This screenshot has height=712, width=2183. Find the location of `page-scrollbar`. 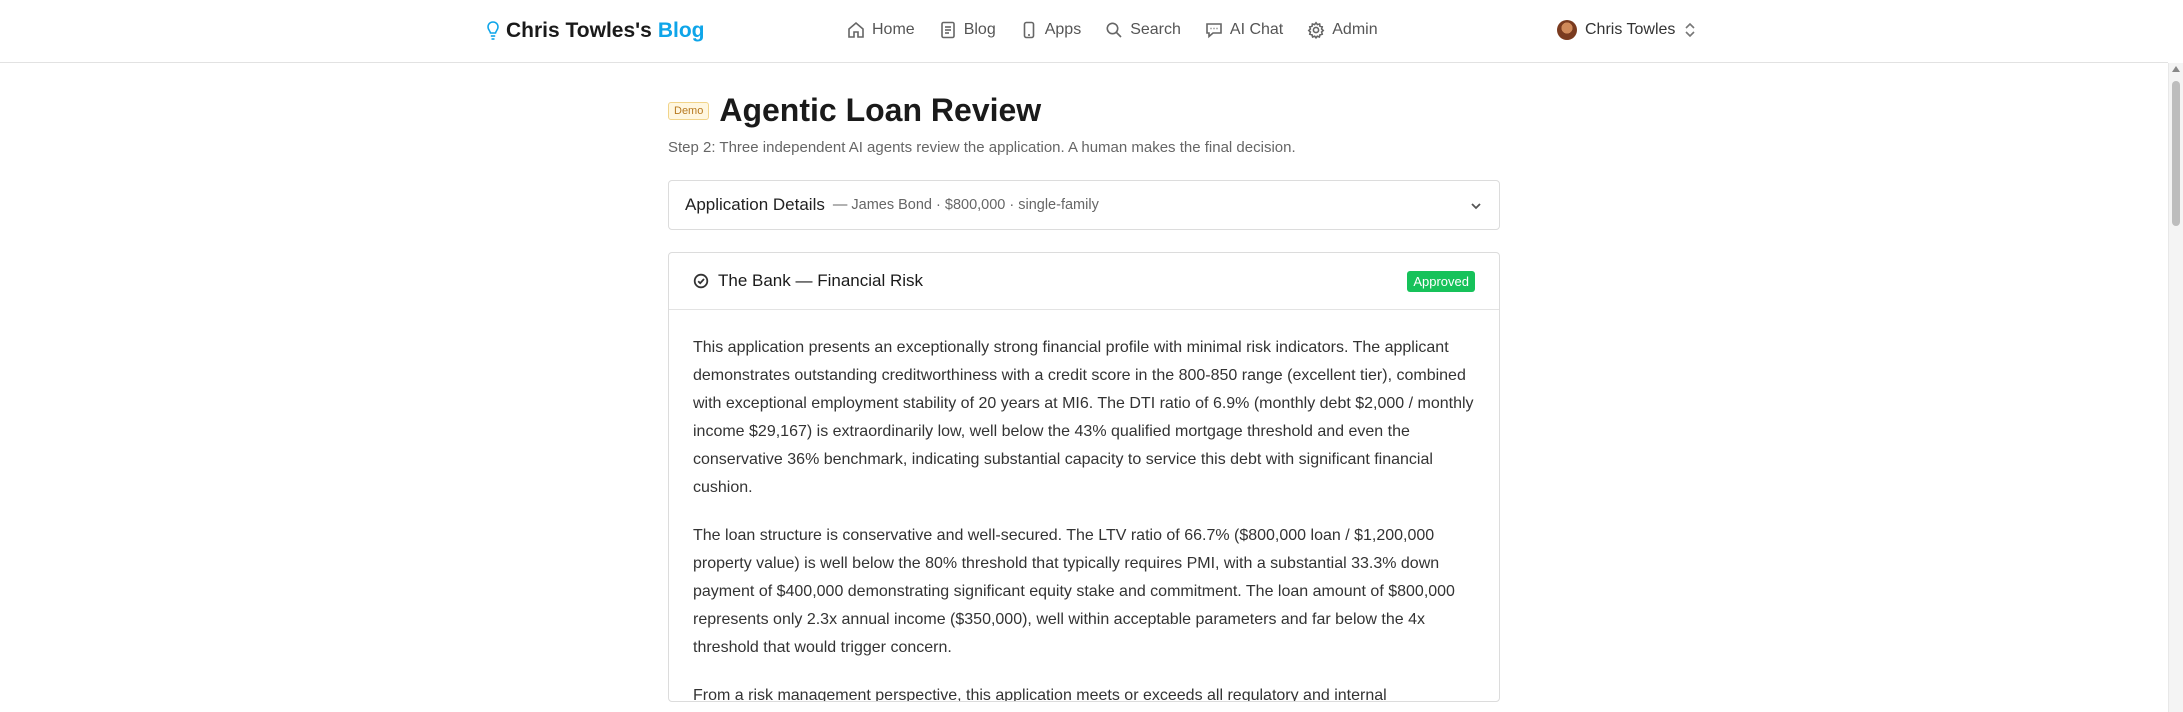

page-scrollbar is located at coordinates (2175, 387).